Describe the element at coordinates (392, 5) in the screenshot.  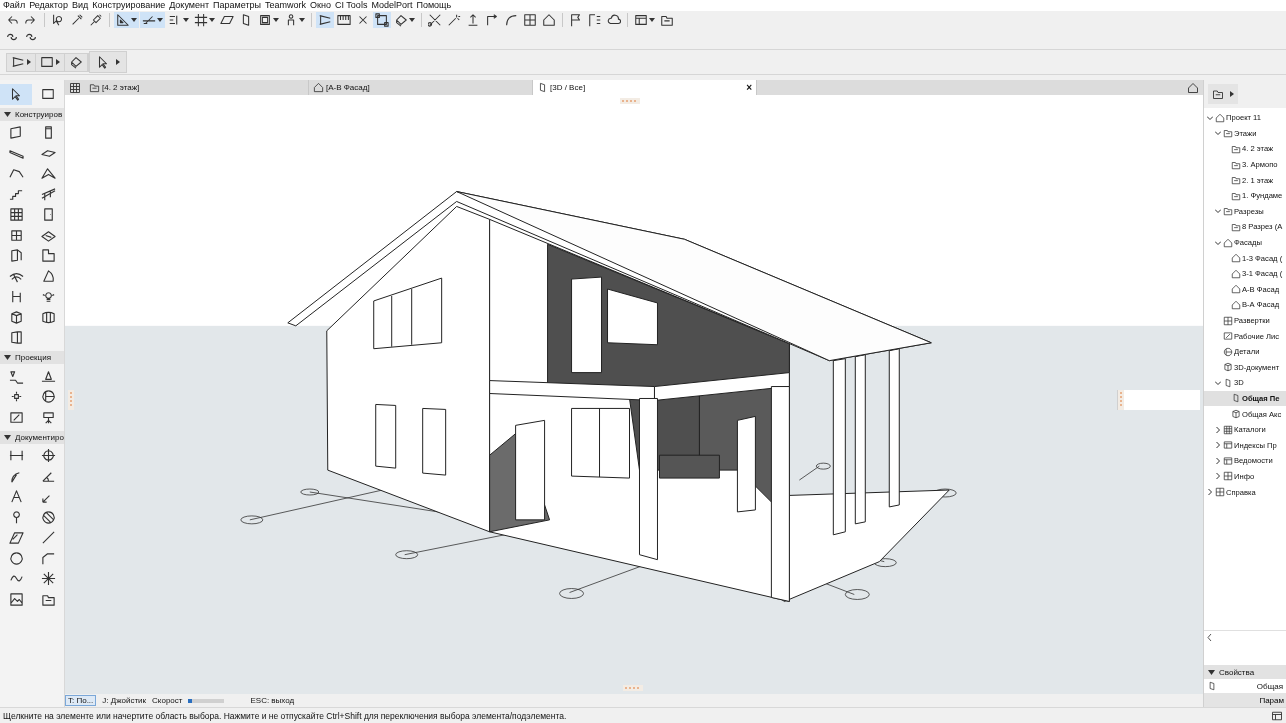
I see `menu-item: ModelPort` at that location.